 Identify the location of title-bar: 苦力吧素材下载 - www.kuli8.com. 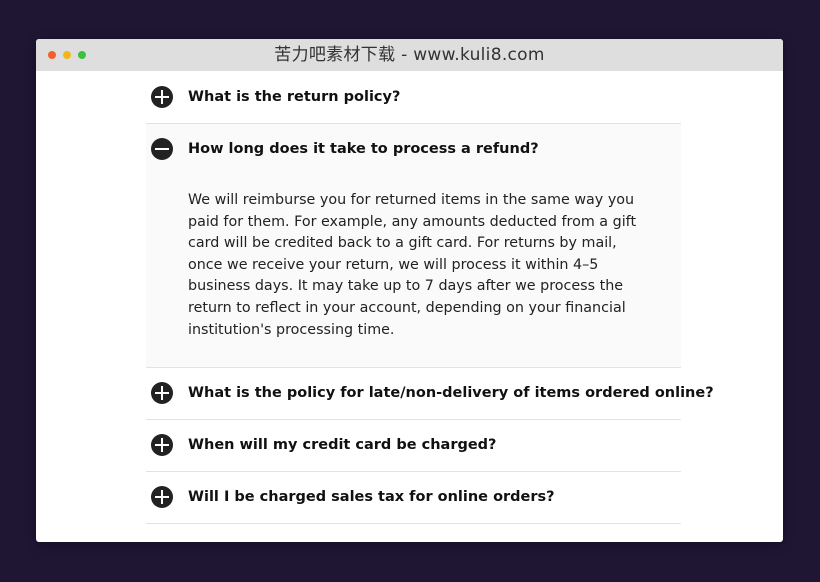
(409, 55).